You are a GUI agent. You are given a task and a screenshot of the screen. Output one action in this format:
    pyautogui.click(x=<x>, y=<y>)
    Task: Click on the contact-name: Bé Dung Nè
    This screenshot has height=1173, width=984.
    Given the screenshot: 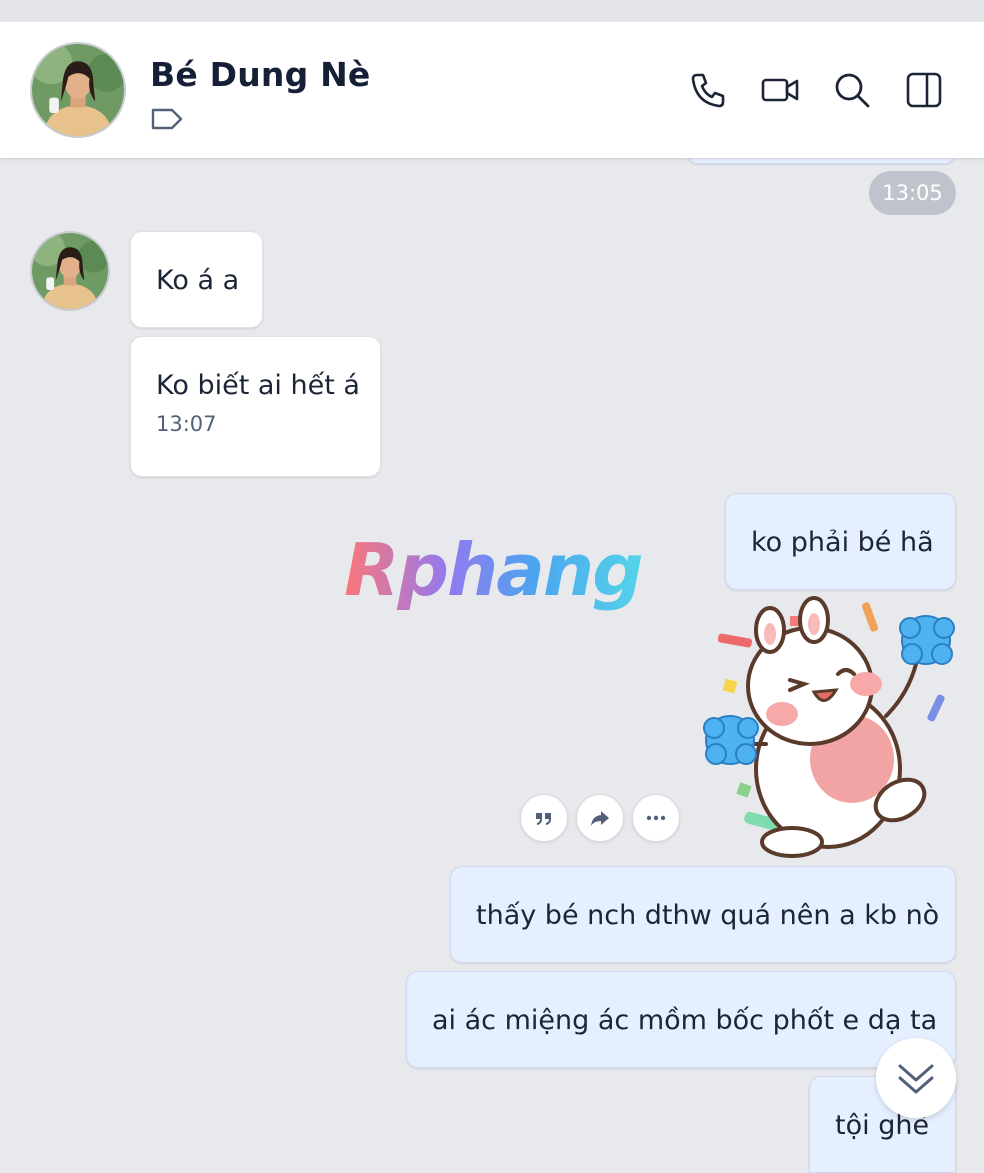 What is the action you would take?
    pyautogui.click(x=260, y=74)
    